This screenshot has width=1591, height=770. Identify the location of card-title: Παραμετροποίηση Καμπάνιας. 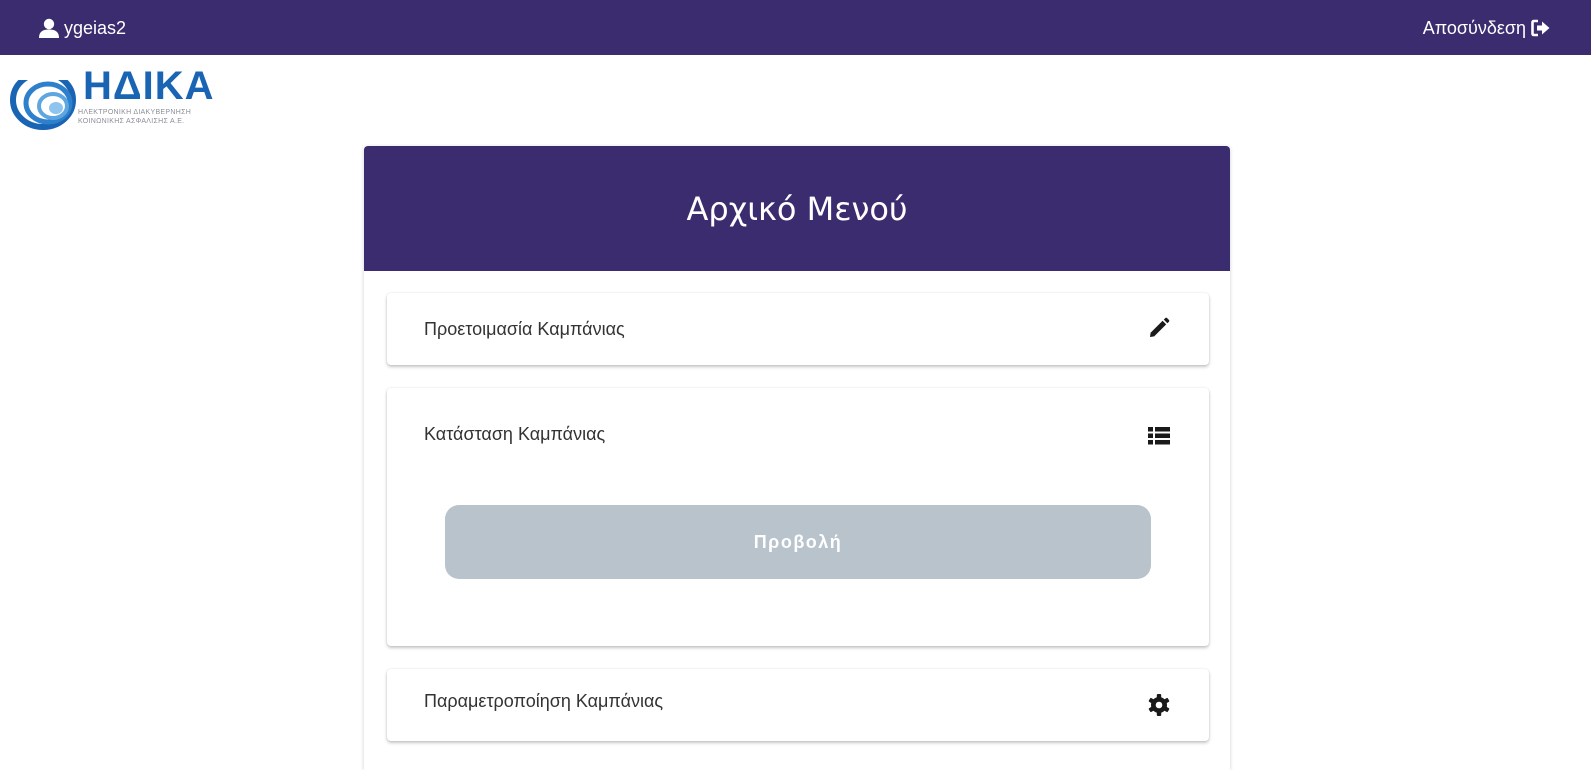
(544, 701).